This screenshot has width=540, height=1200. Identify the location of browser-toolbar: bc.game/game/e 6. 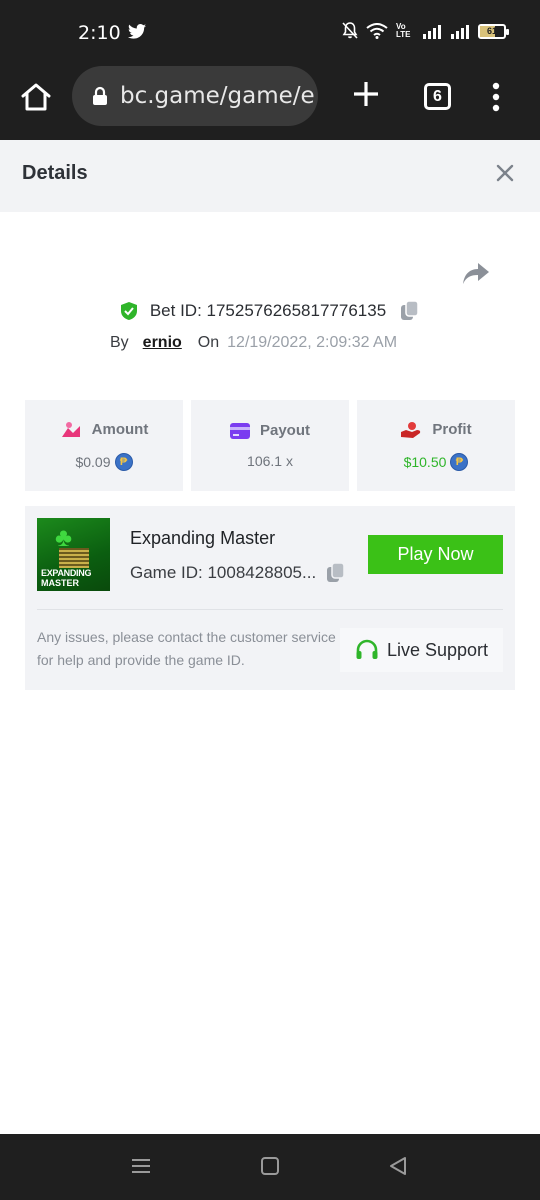
(270, 103).